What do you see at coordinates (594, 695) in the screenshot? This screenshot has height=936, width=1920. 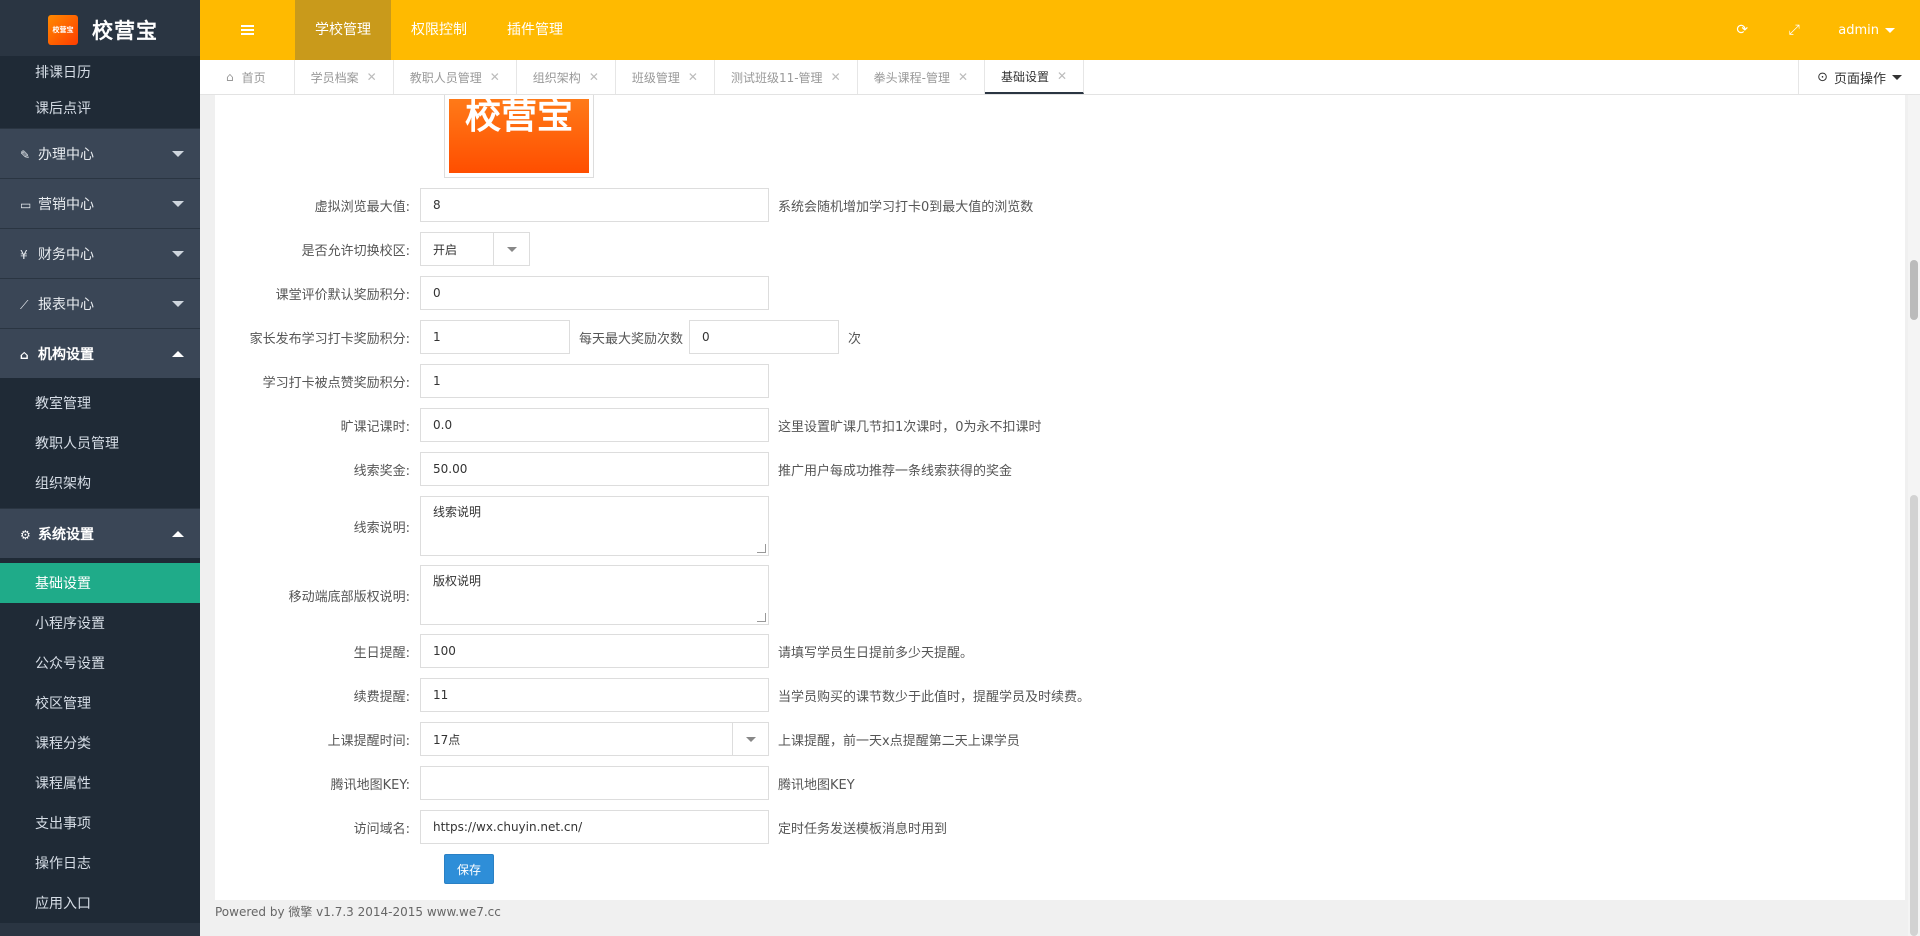 I see `renew-remind-input: 11` at bounding box center [594, 695].